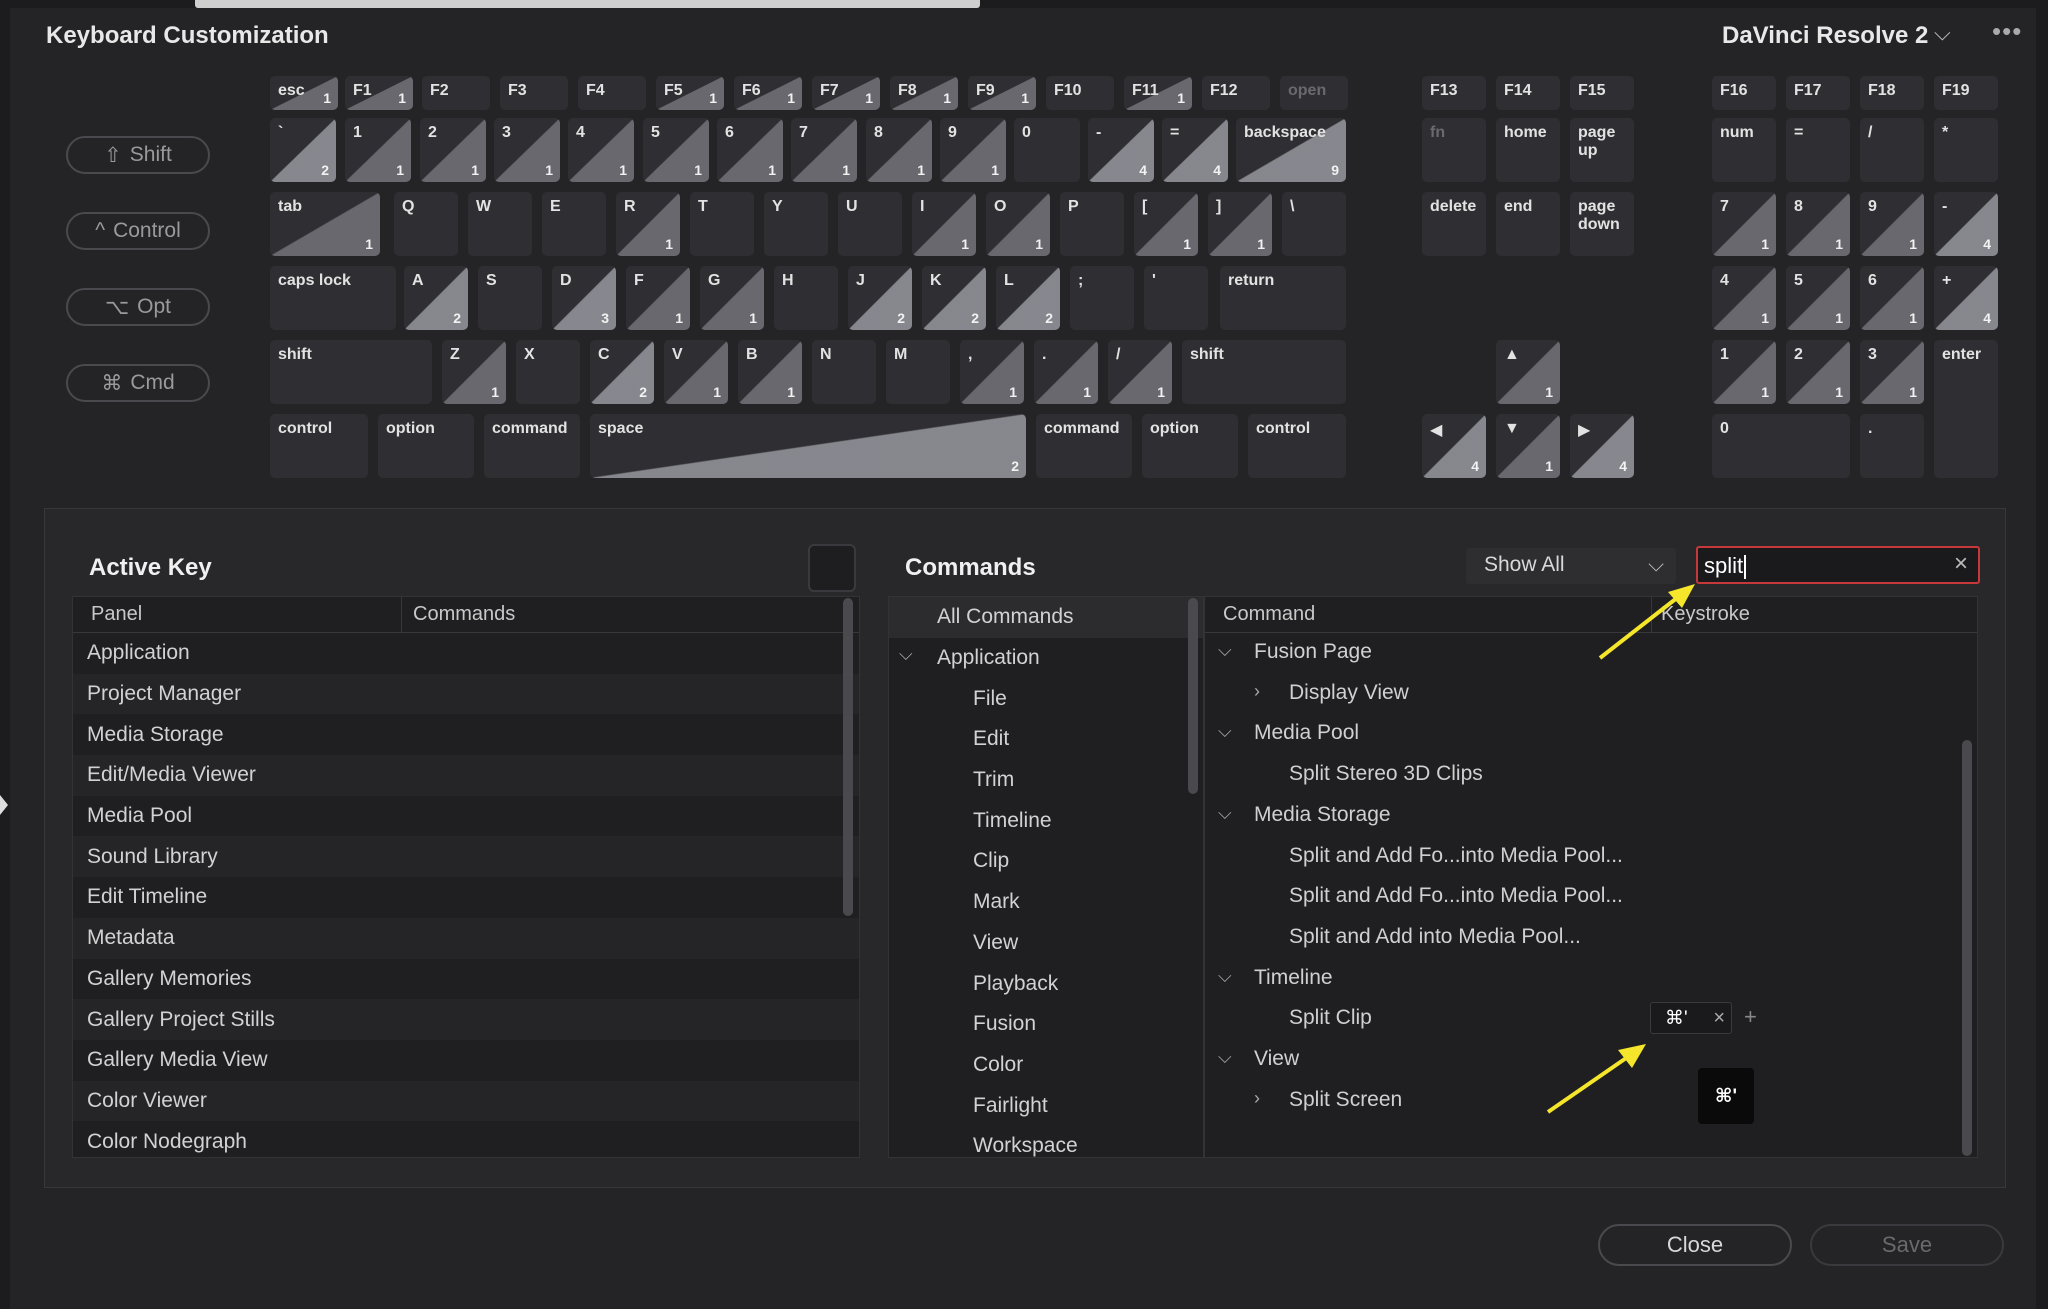 The image size is (2048, 1309). What do you see at coordinates (1046, 1105) in the screenshot?
I see `category-item: Fairlight` at bounding box center [1046, 1105].